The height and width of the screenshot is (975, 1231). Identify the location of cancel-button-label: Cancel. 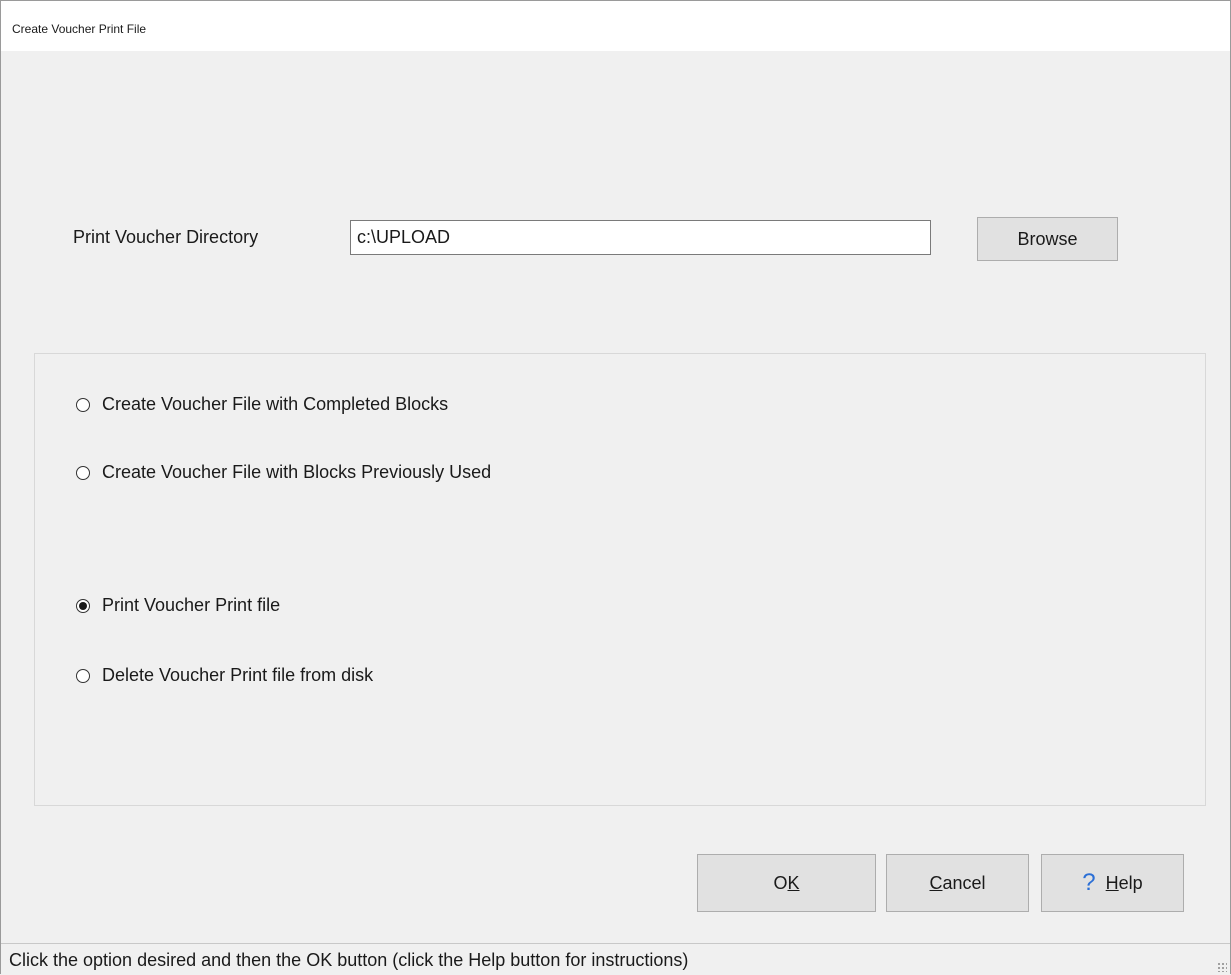
(957, 882).